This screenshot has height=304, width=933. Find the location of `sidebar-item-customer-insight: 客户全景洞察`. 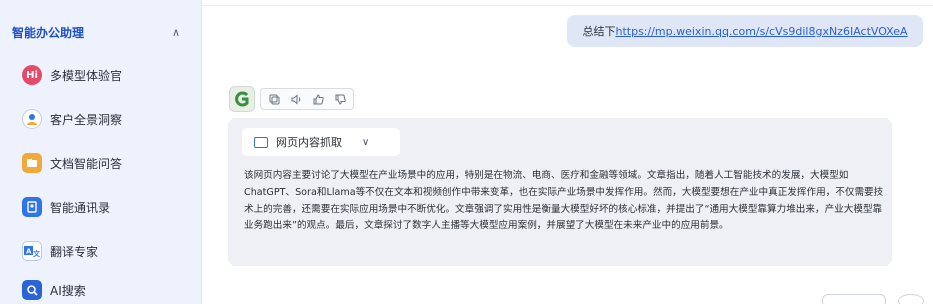

sidebar-item-customer-insight: 客户全景洞察 is located at coordinates (103, 119).